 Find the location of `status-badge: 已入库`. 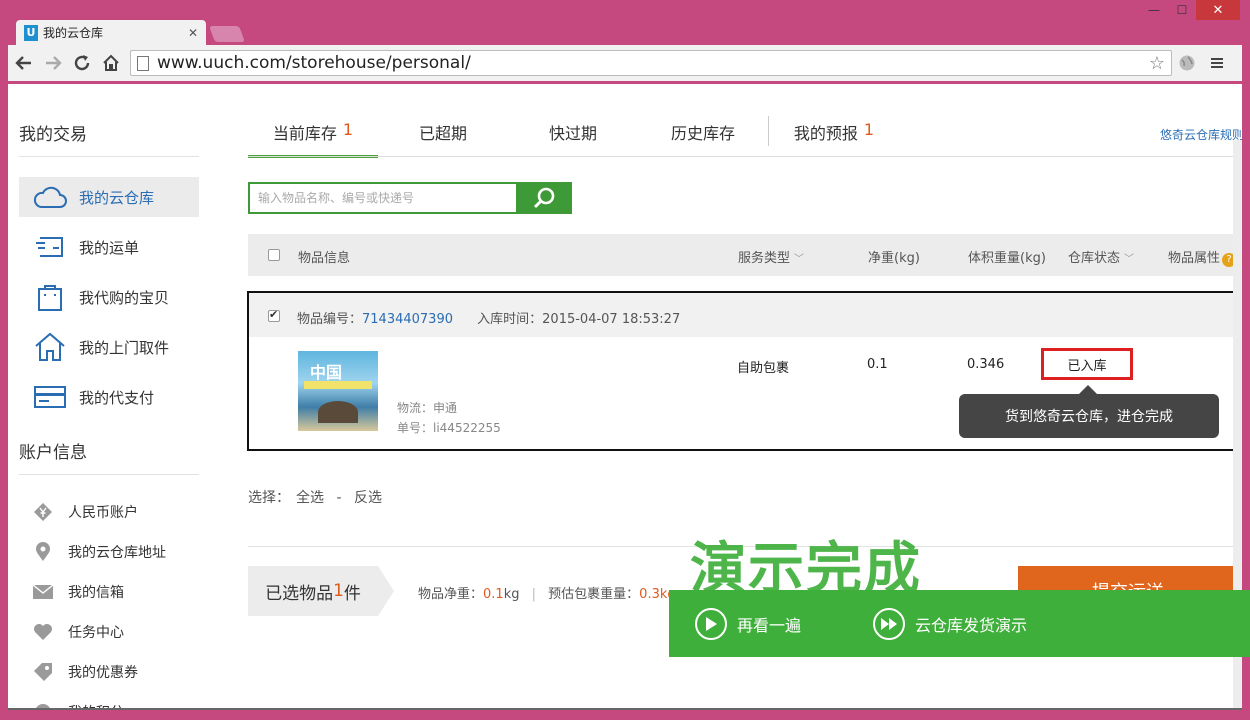

status-badge: 已入库 is located at coordinates (1087, 364).